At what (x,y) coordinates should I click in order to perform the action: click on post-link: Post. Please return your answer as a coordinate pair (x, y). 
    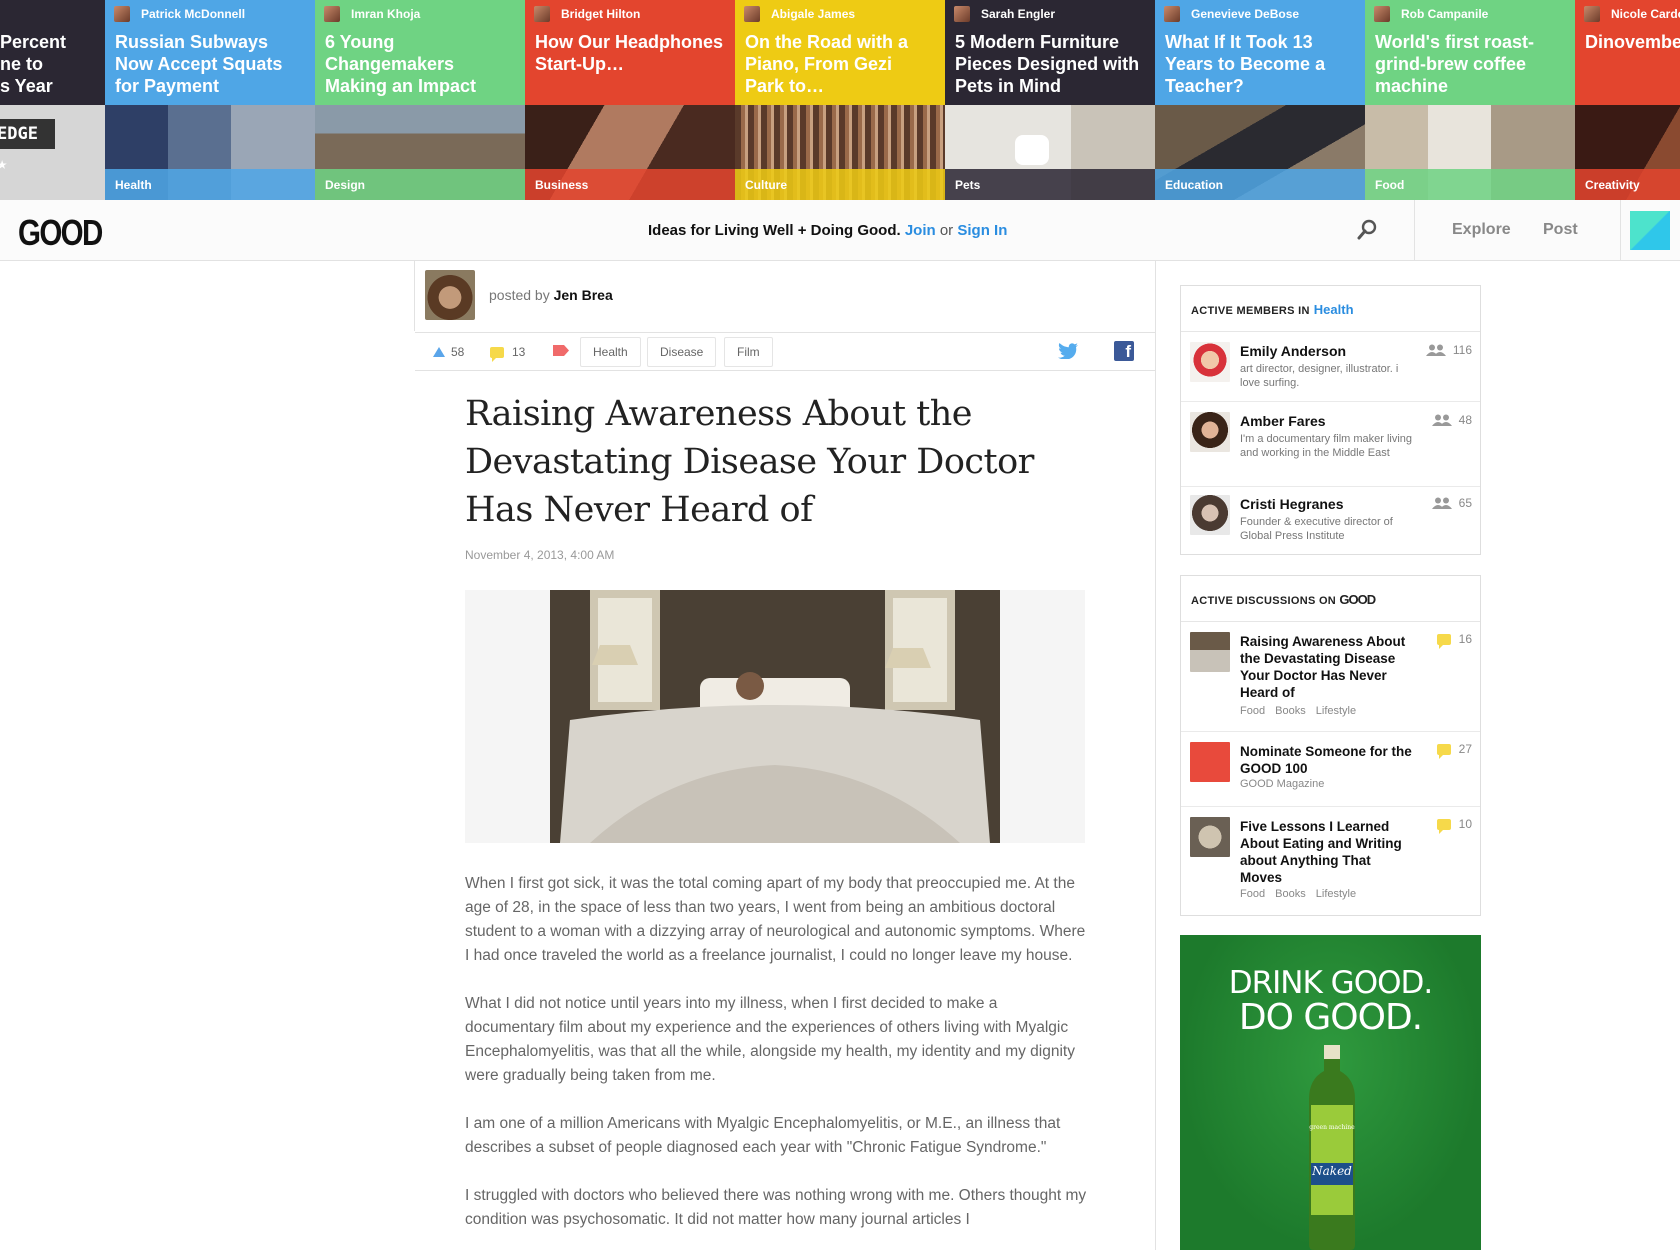
    Looking at the image, I should click on (1560, 230).